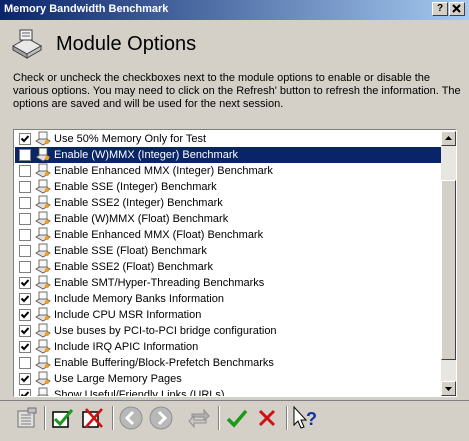  I want to click on uncheck-all-button, so click(93, 418).